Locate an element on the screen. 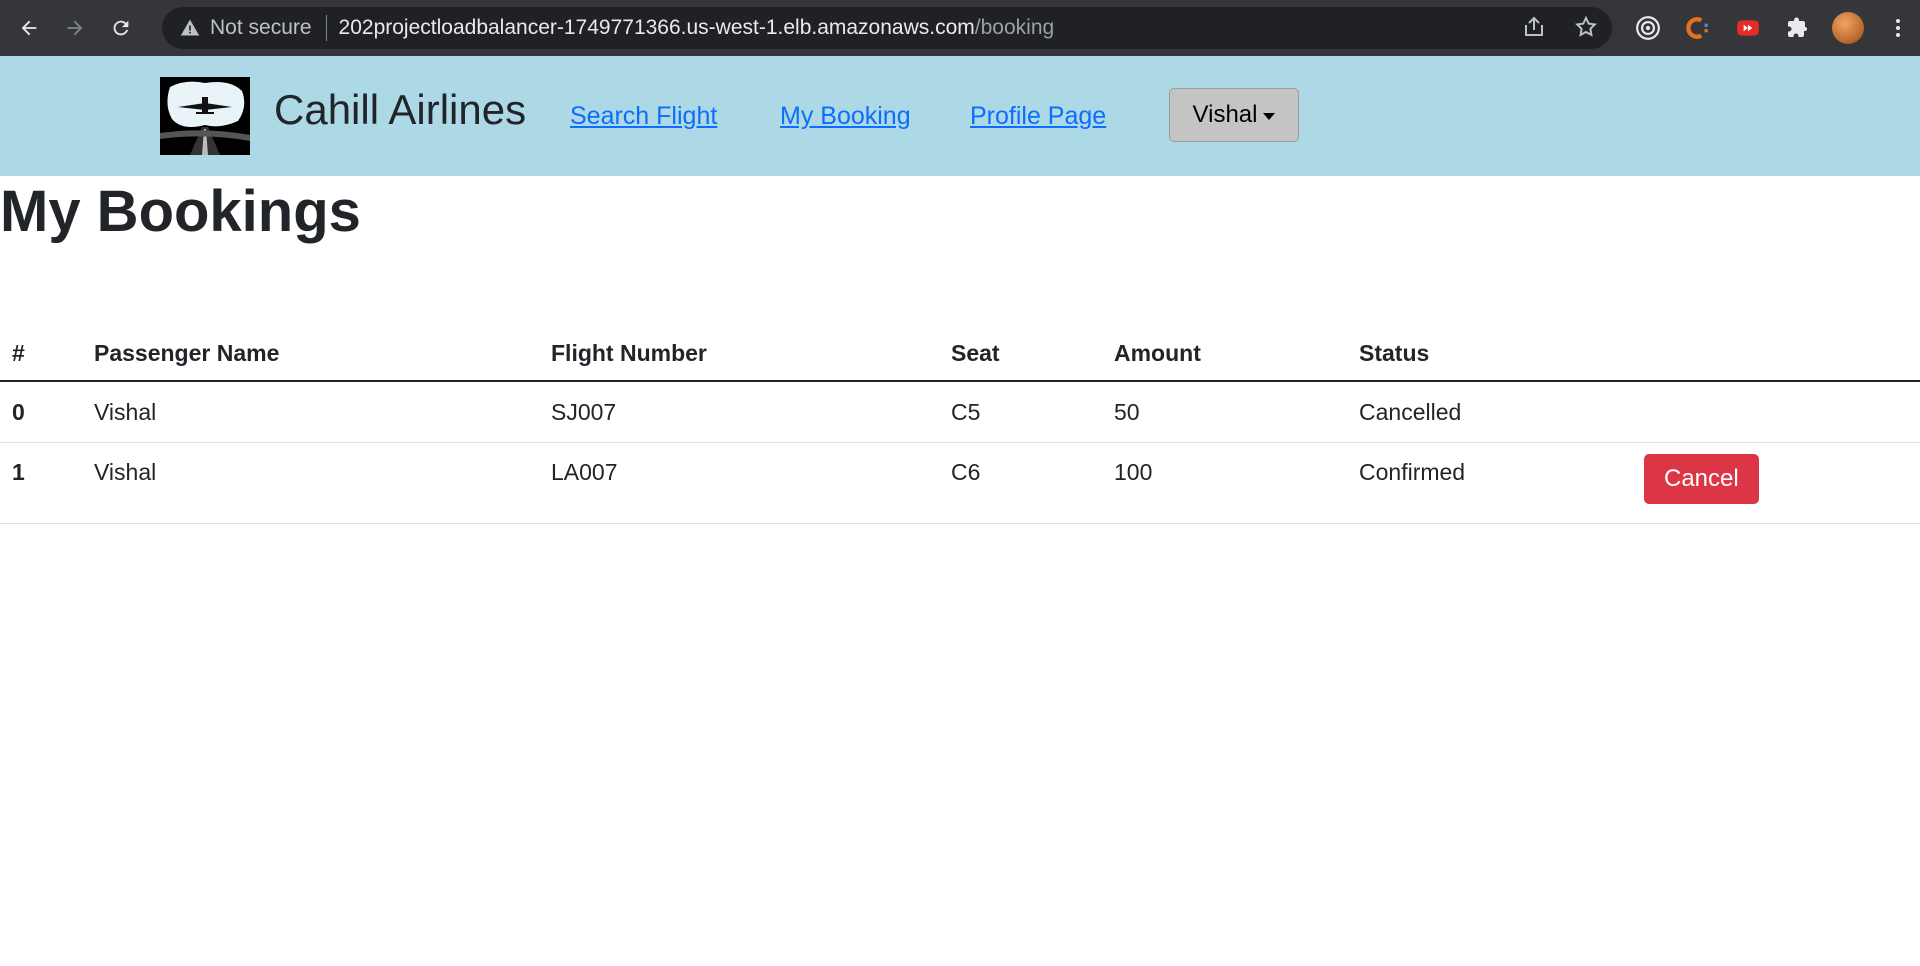  cell-index: 0 is located at coordinates (41, 412).